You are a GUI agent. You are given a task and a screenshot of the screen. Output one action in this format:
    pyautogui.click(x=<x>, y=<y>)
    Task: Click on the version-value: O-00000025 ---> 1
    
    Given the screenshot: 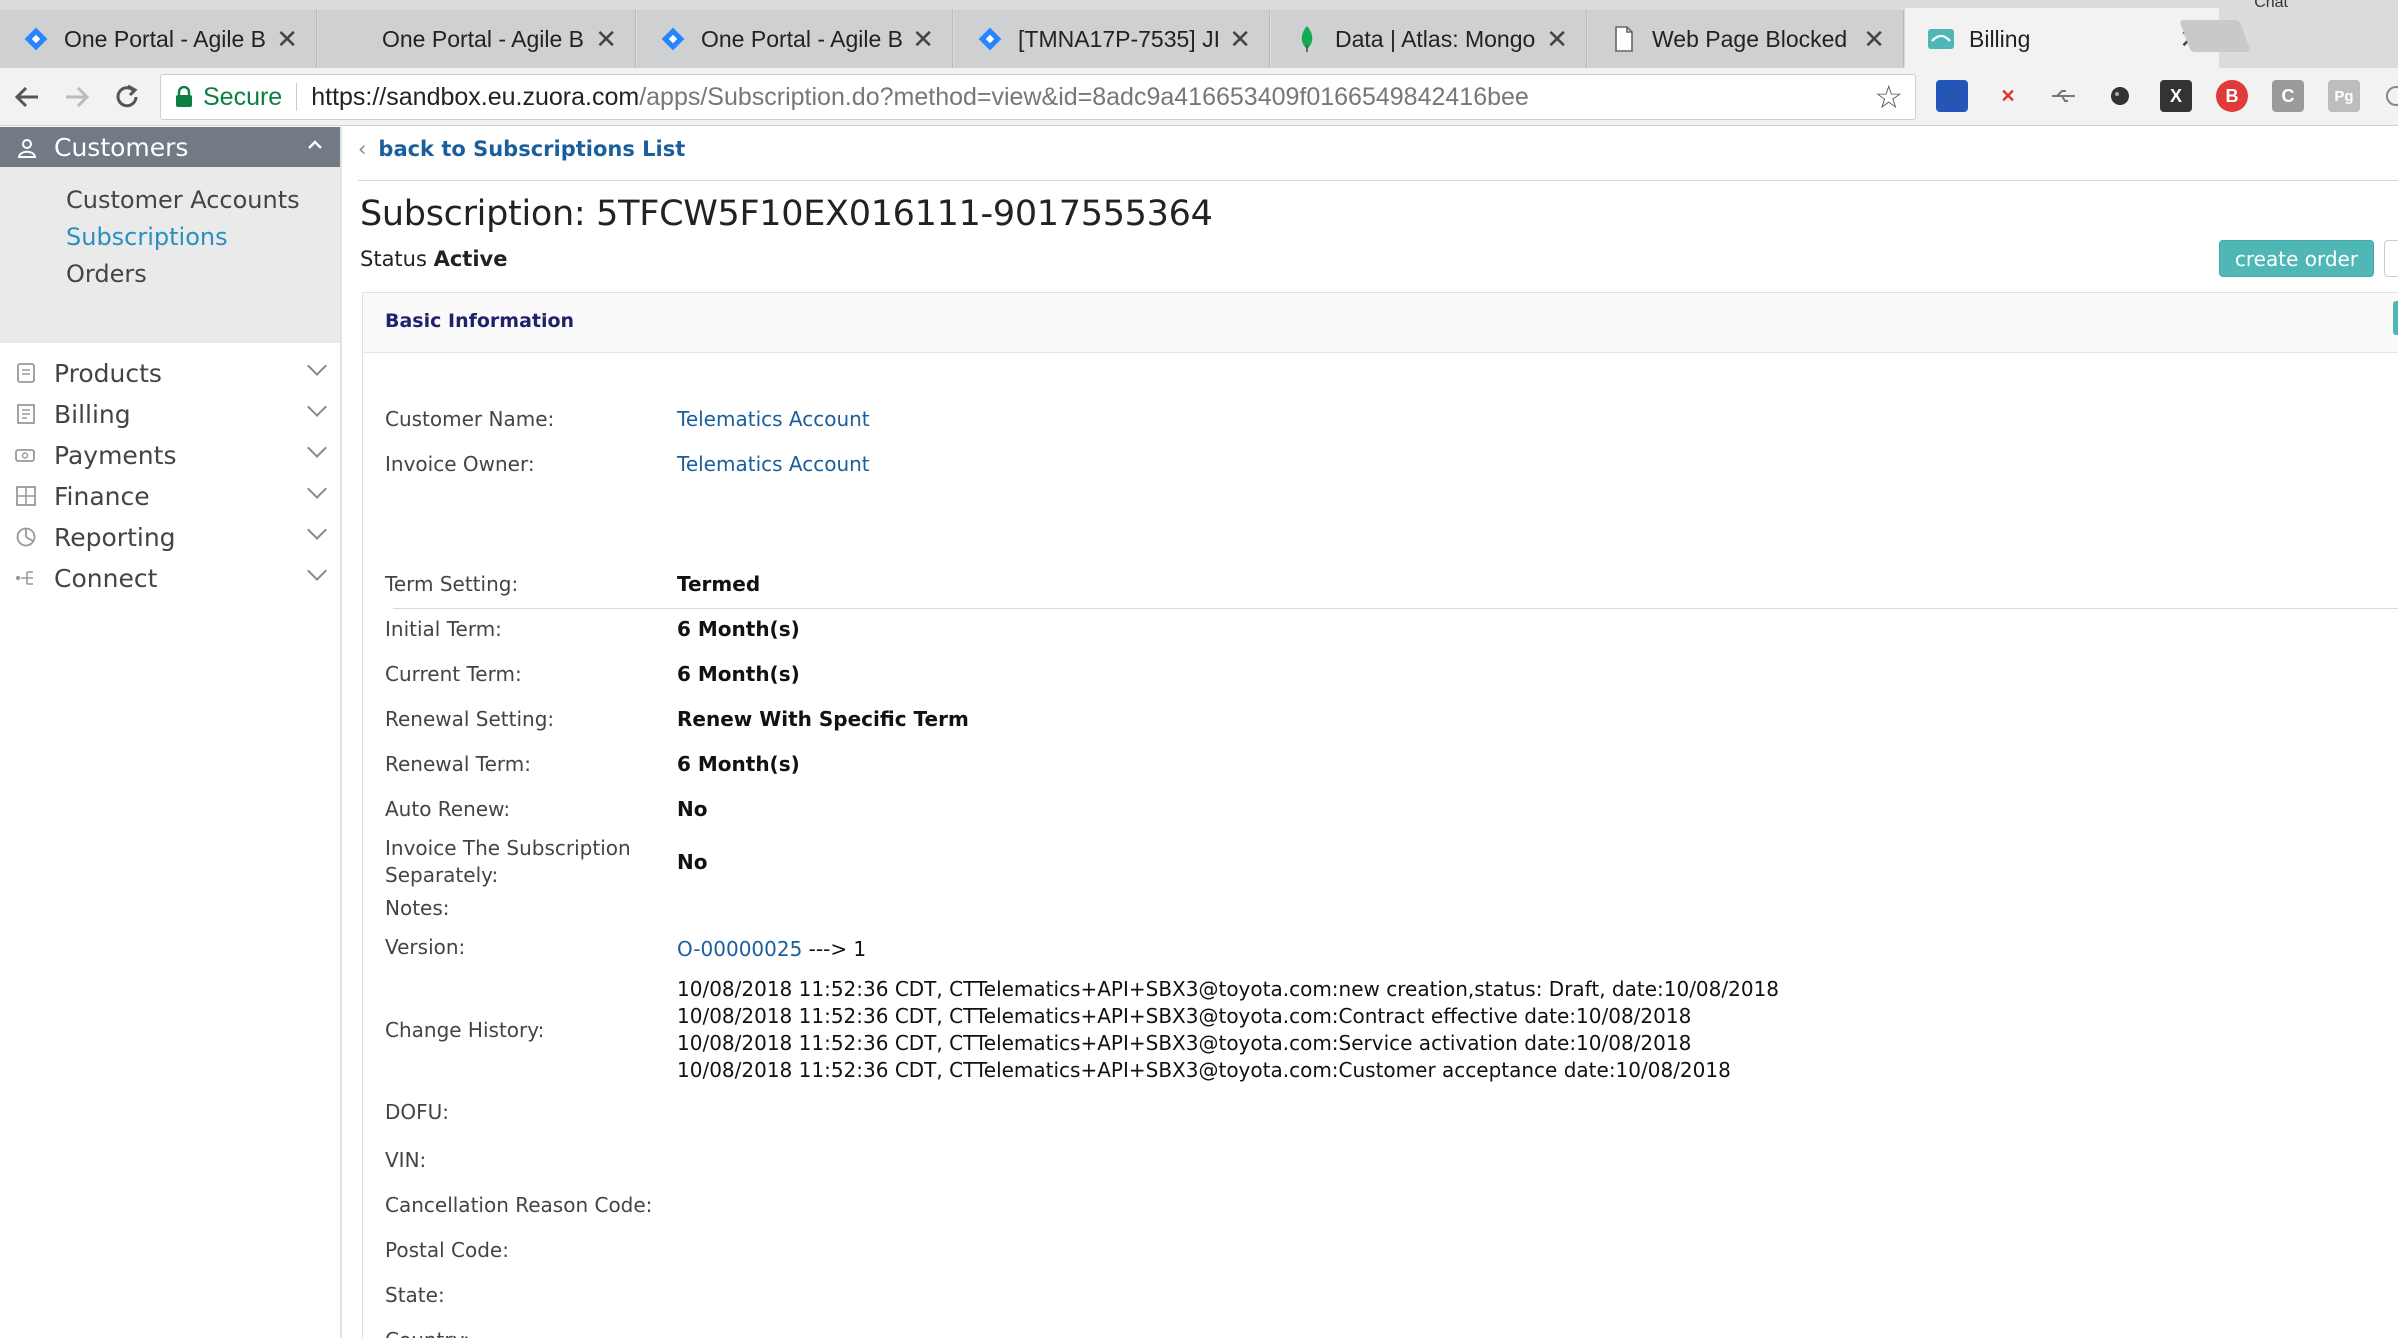 What is the action you would take?
    pyautogui.click(x=771, y=949)
    